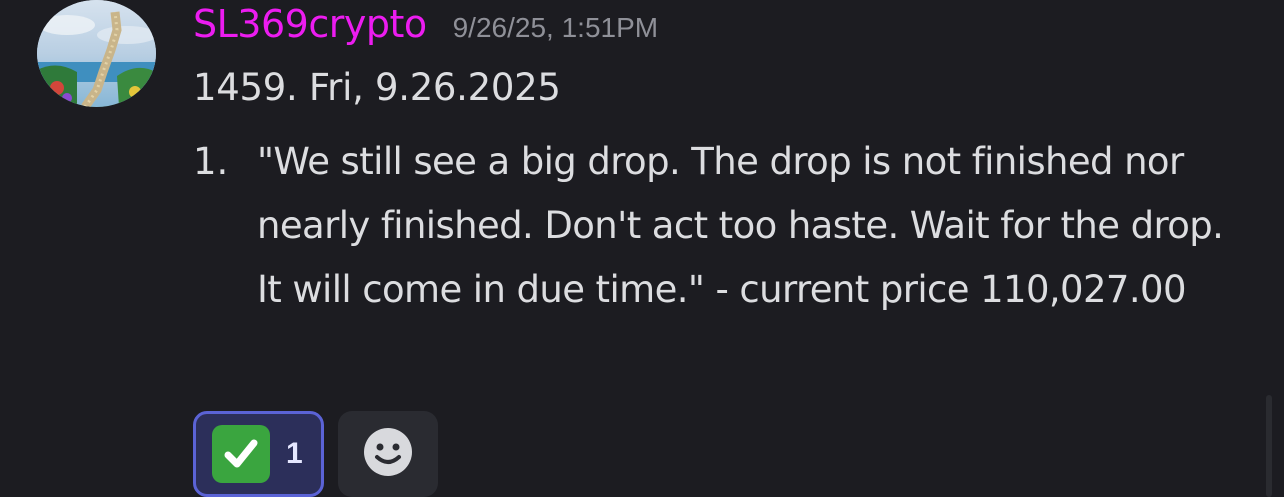 The width and height of the screenshot is (1284, 497). Describe the element at coordinates (310, 24) in the screenshot. I see `author-name: SL369crypto` at that location.